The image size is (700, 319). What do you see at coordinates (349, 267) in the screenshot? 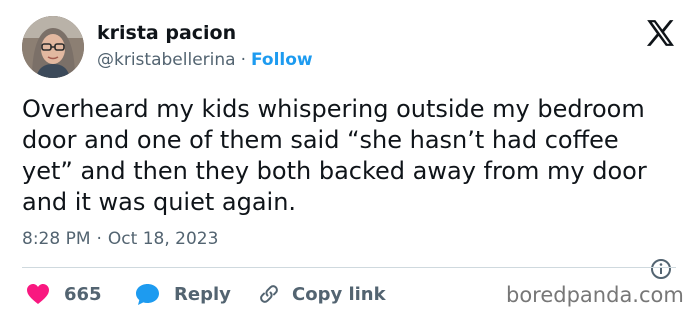
I see `divider` at bounding box center [349, 267].